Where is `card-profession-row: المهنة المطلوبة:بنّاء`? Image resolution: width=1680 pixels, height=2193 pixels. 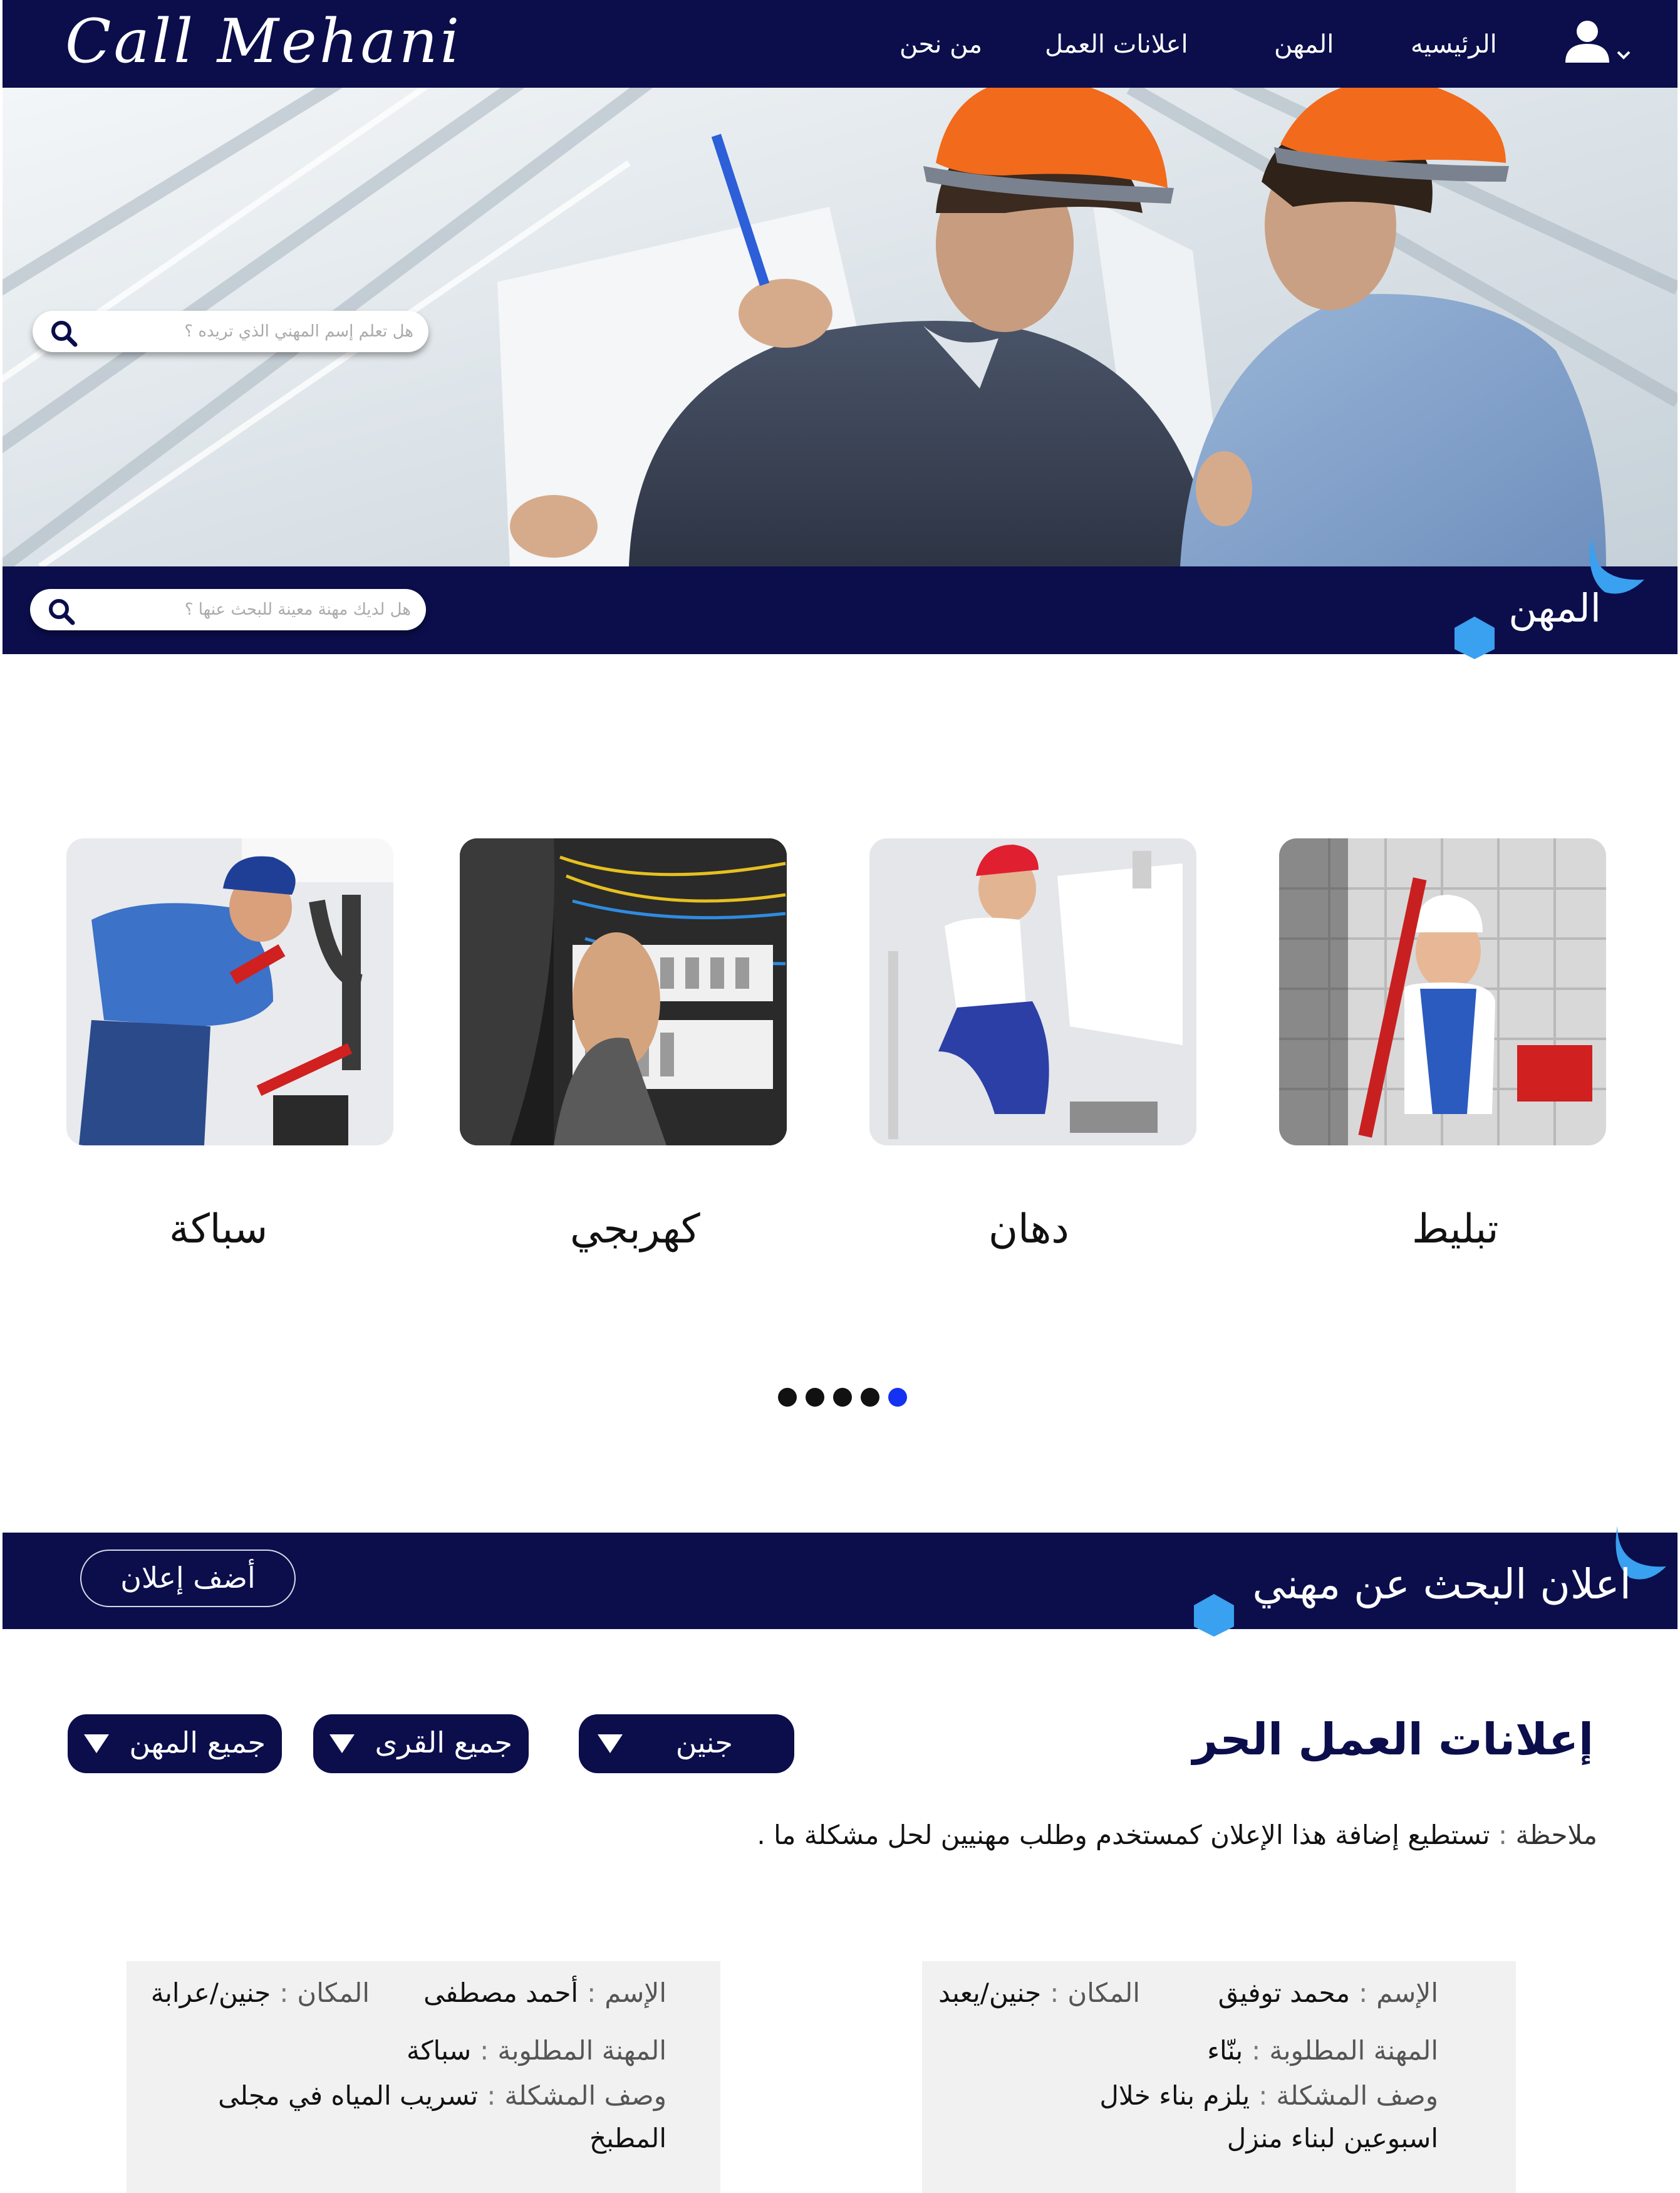 card-profession-row: المهنة المطلوبة:بنّاء is located at coordinates (1322, 2050).